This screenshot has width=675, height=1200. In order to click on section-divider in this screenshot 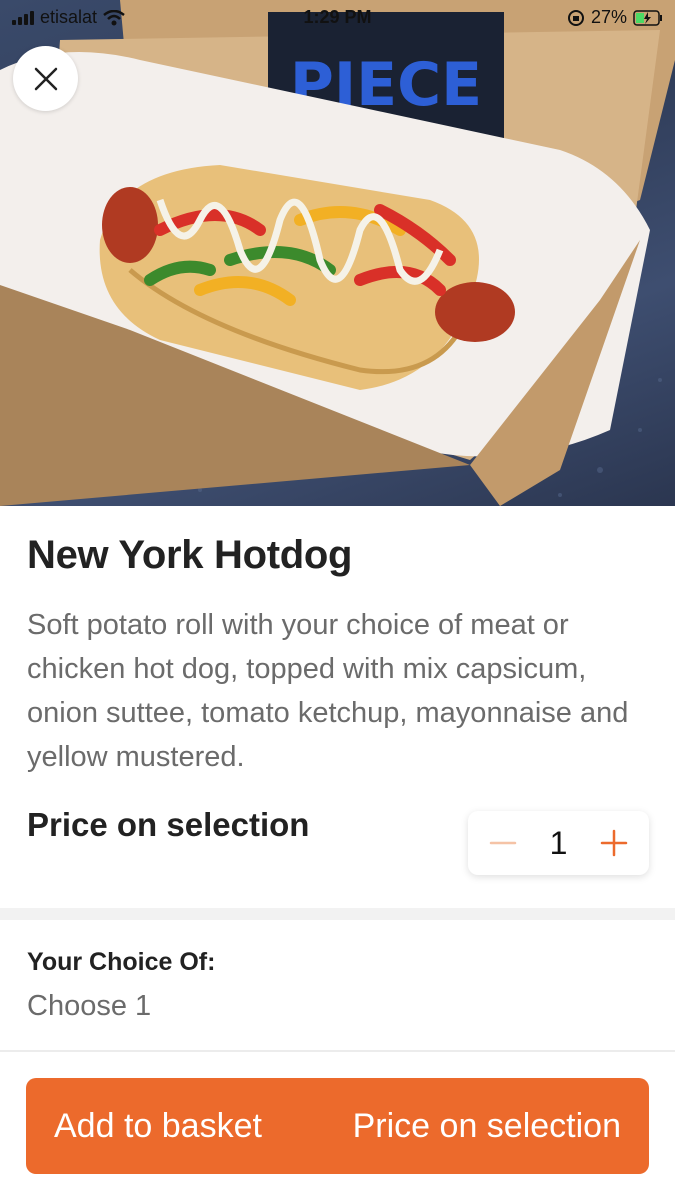, I will do `click(337, 914)`.